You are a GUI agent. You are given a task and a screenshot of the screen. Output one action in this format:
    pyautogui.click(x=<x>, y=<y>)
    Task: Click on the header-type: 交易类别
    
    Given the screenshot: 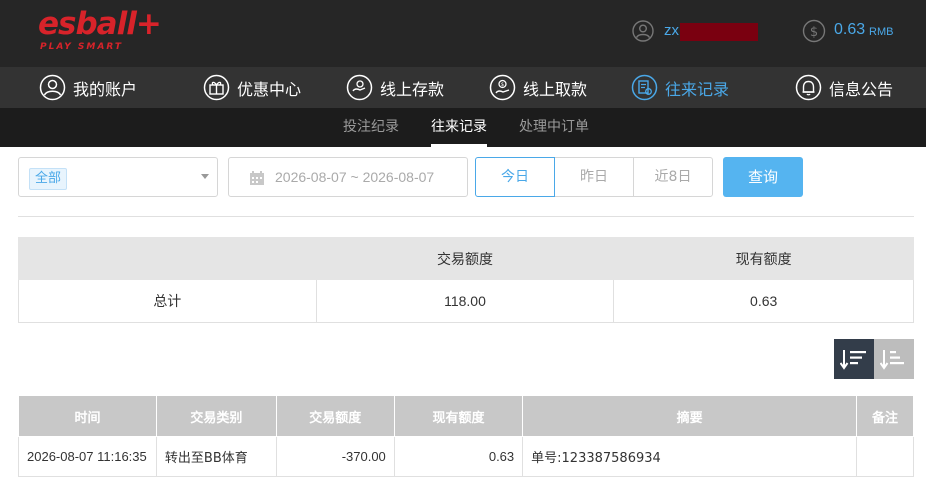 What is the action you would take?
    pyautogui.click(x=216, y=416)
    